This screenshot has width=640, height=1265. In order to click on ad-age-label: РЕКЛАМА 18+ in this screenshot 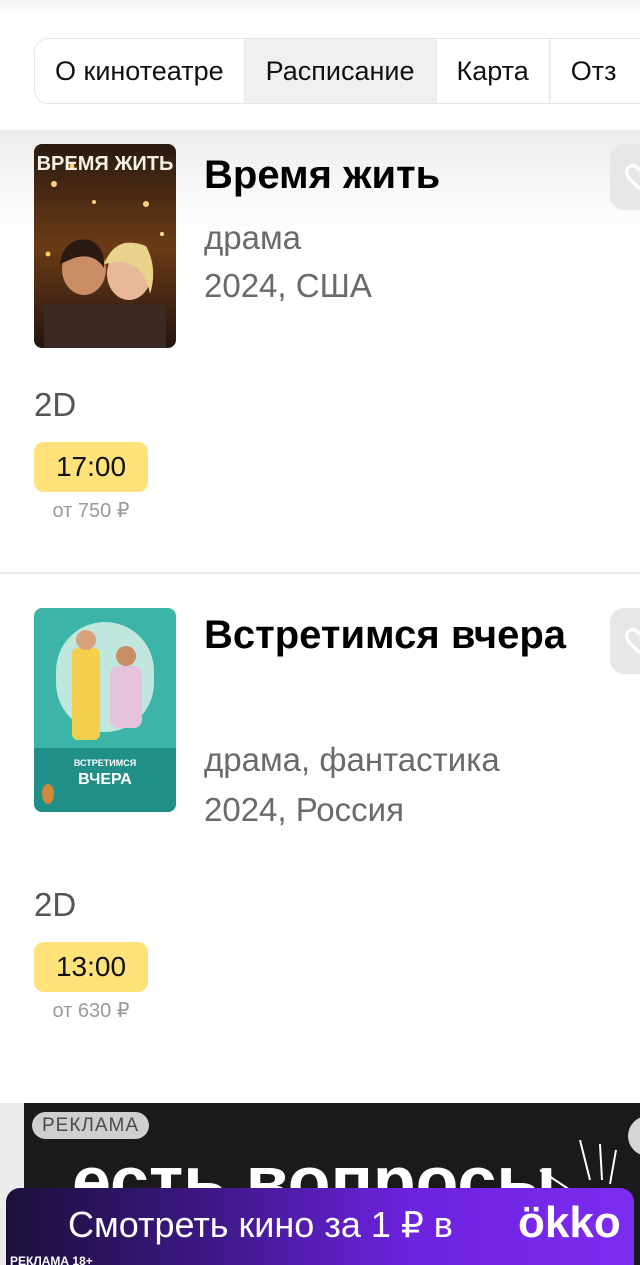, I will do `click(51, 1259)`.